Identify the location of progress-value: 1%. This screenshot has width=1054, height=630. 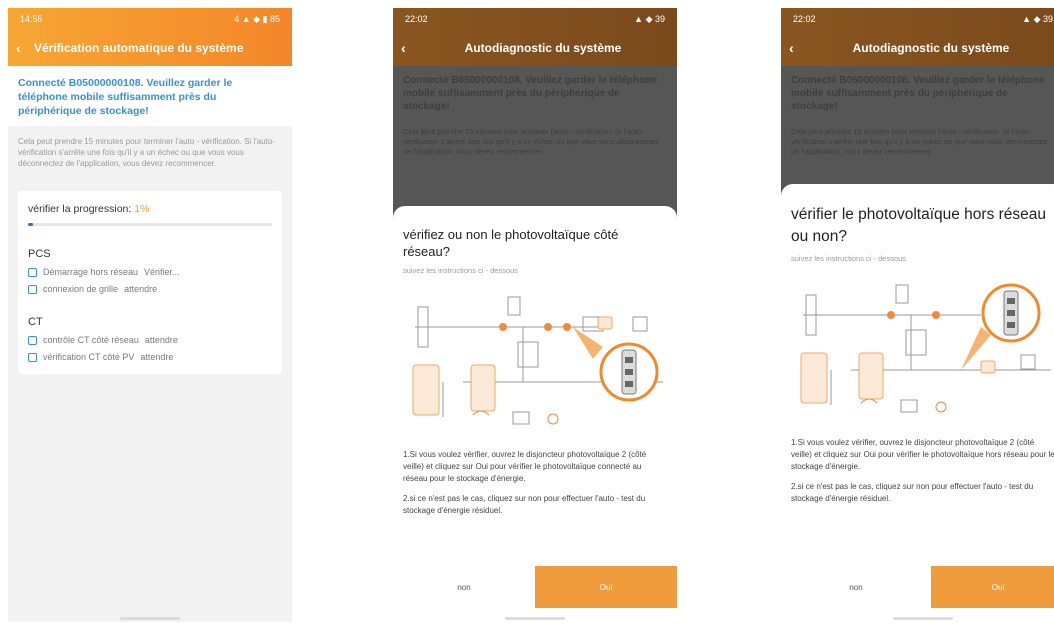
(142, 209).